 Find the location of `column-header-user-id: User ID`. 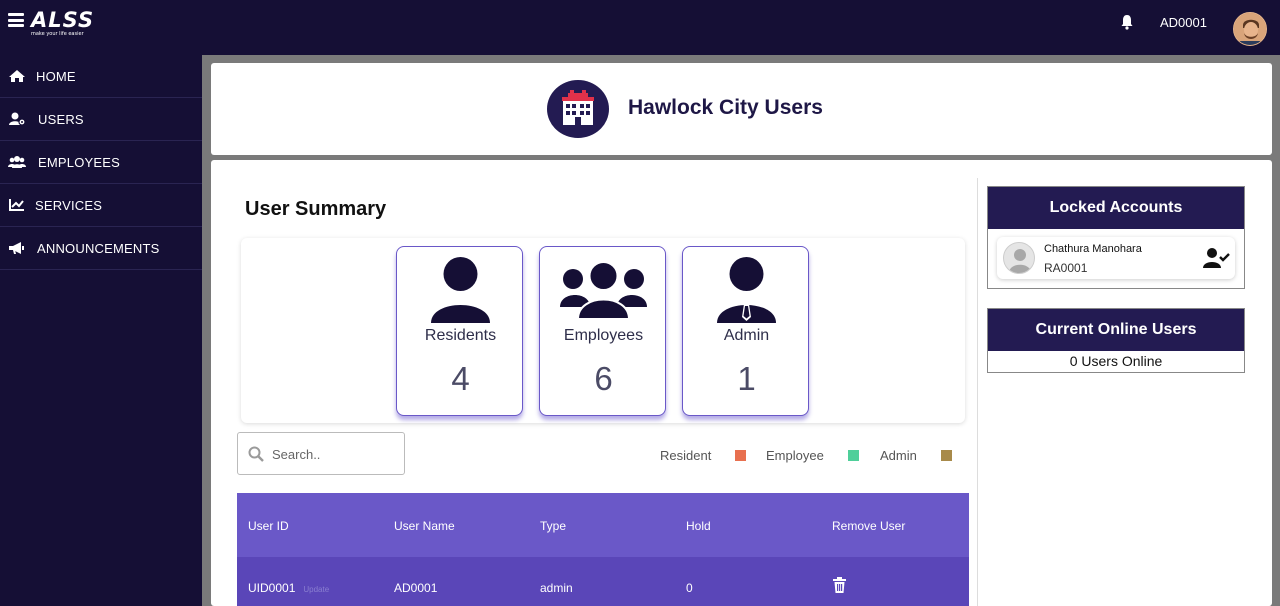

column-header-user-id: User ID is located at coordinates (268, 526).